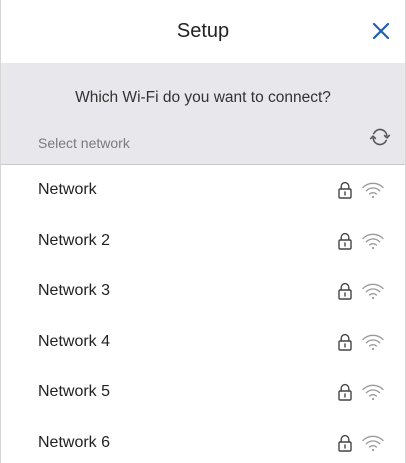 The height and width of the screenshot is (463, 406). What do you see at coordinates (203, 291) in the screenshot?
I see `network-list-item: Network 3` at bounding box center [203, 291].